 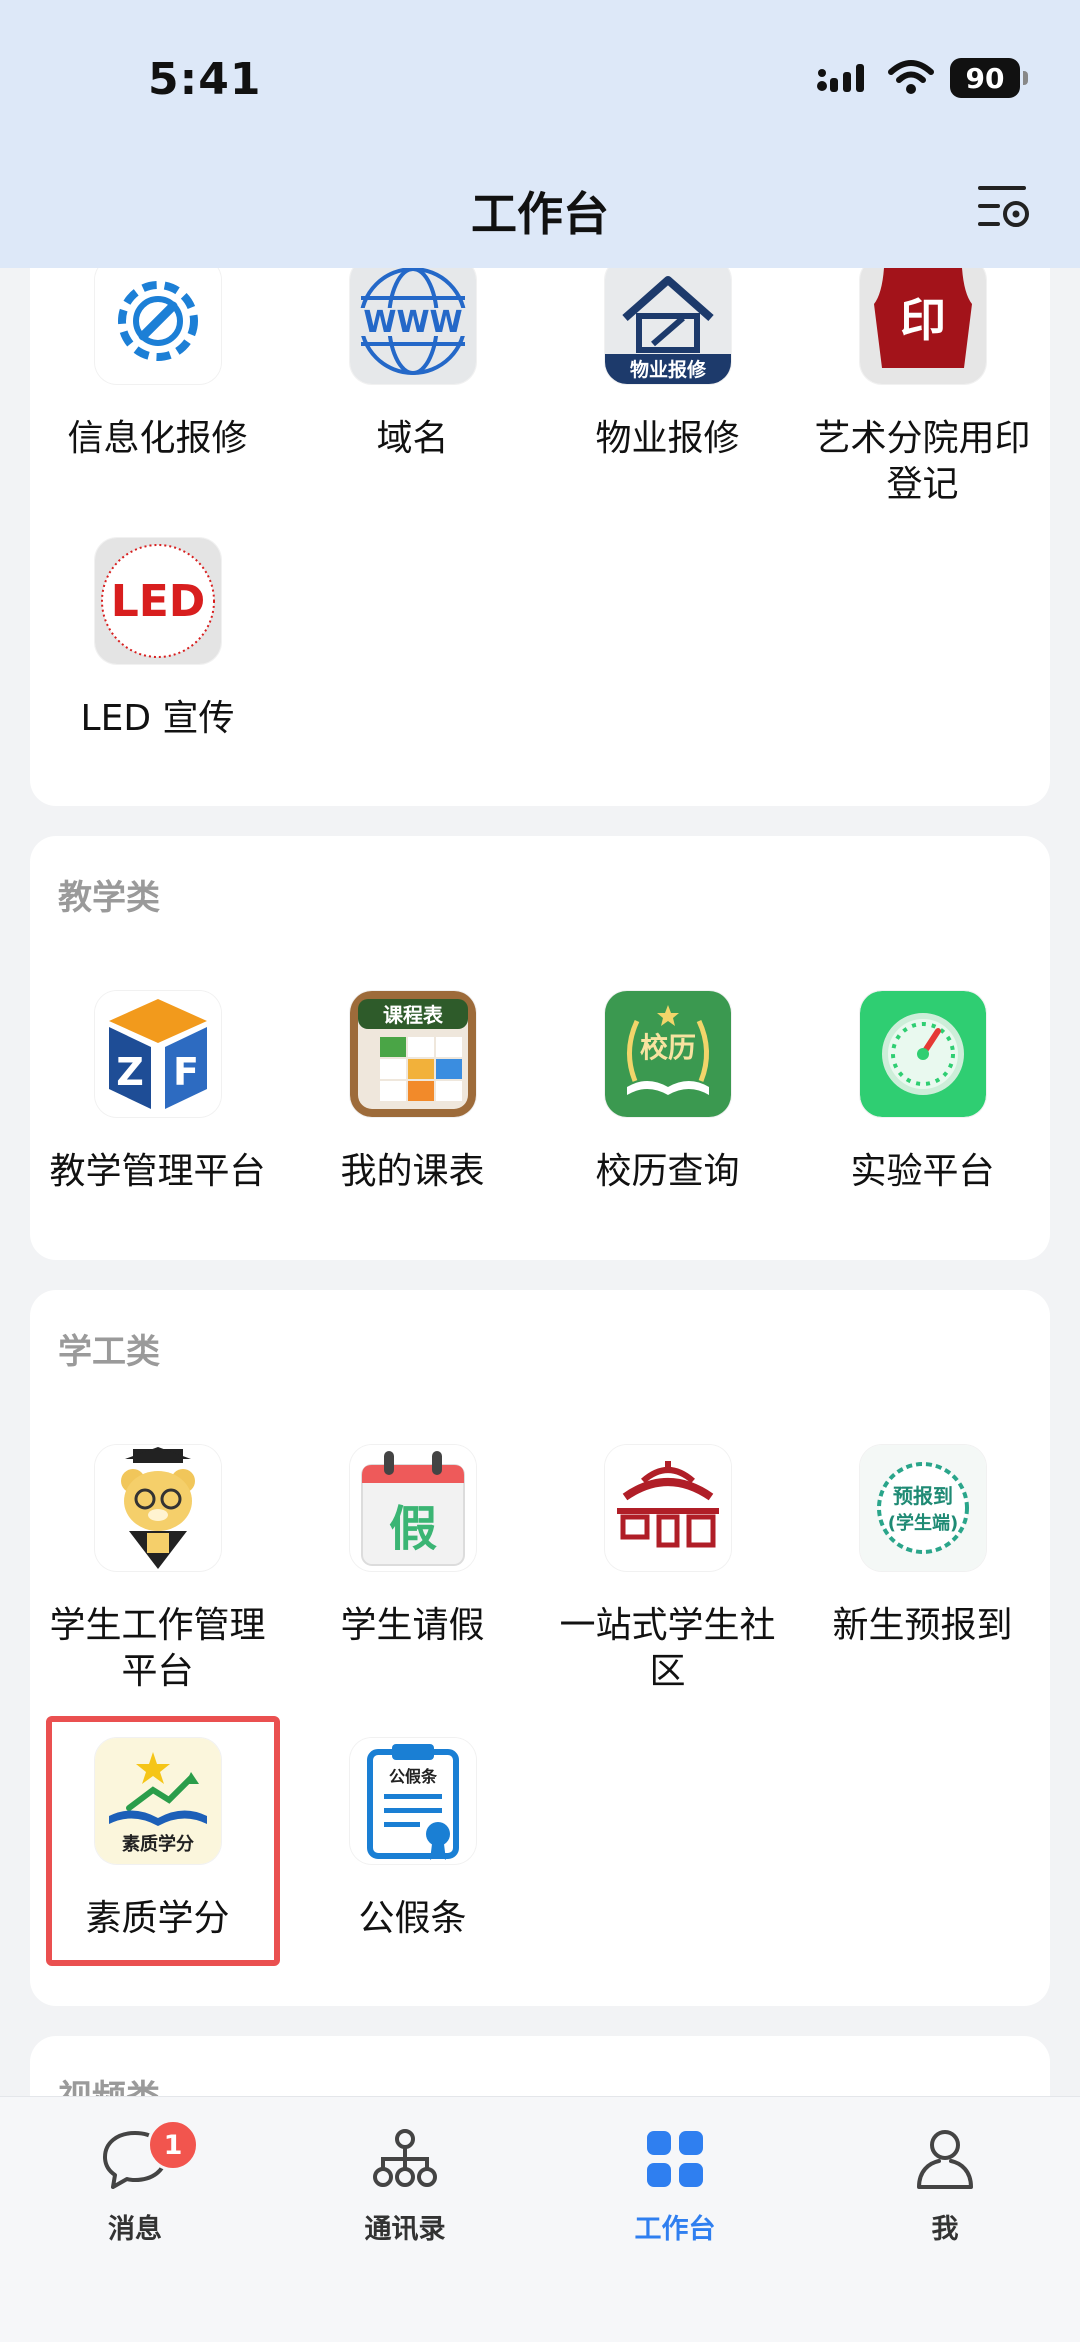 What do you see at coordinates (667, 1508) in the screenshot?
I see `pavilion-icon` at bounding box center [667, 1508].